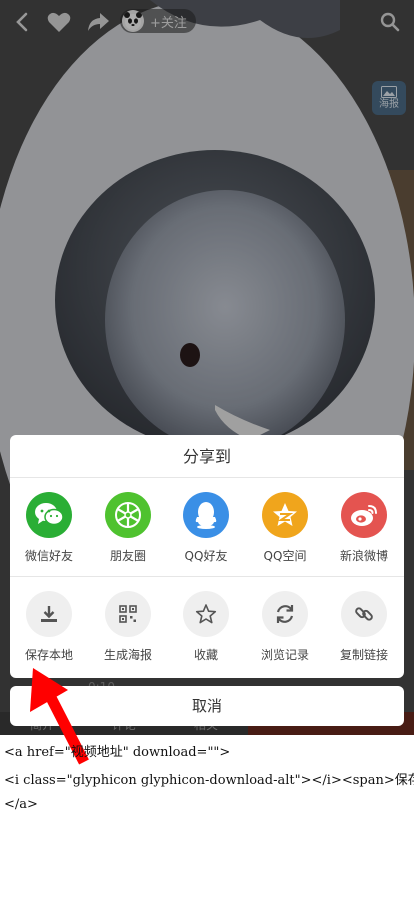 The image size is (414, 902). Describe the element at coordinates (363, 556) in the screenshot. I see `share-label: 新浪微博` at that location.